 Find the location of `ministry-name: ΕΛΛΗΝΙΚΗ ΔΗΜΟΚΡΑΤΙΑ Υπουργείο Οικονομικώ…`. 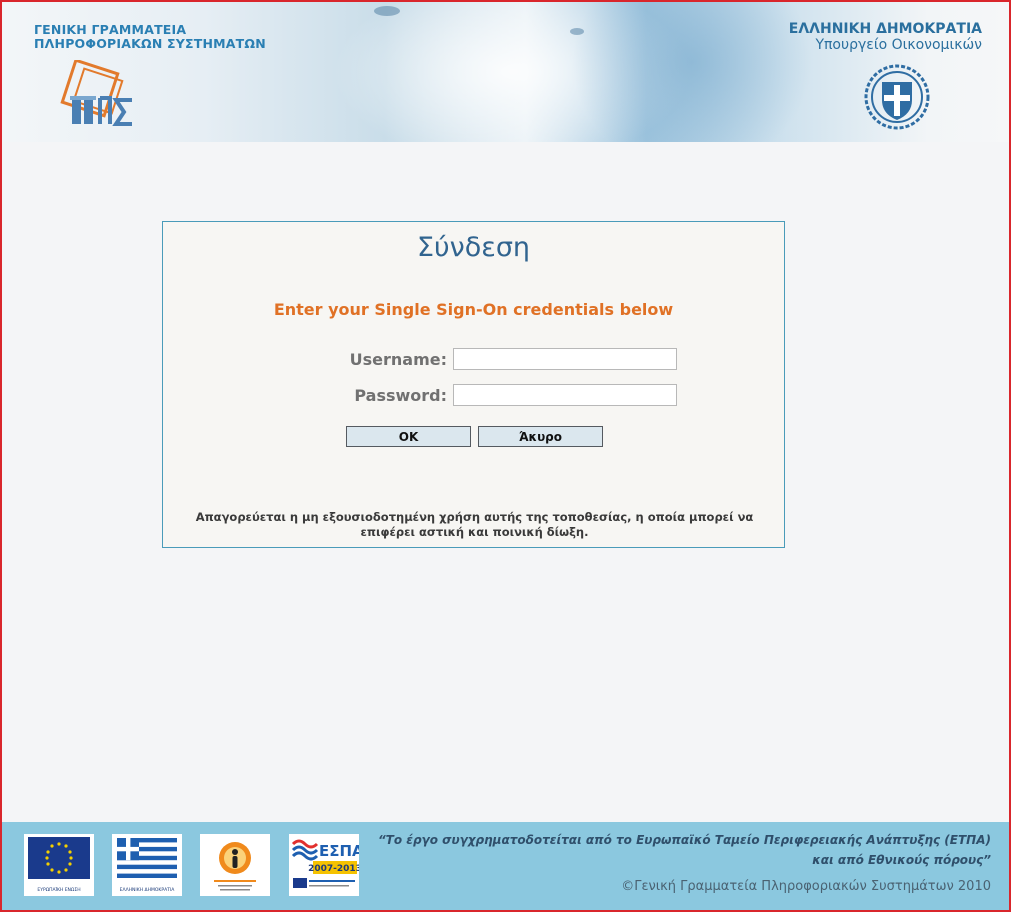

ministry-name: ΕΛΛΗΝΙΚΗ ΔΗΜΟΚΡΑΤΙΑ Υπουργείο Οικονομικώ… is located at coordinates (885, 37).